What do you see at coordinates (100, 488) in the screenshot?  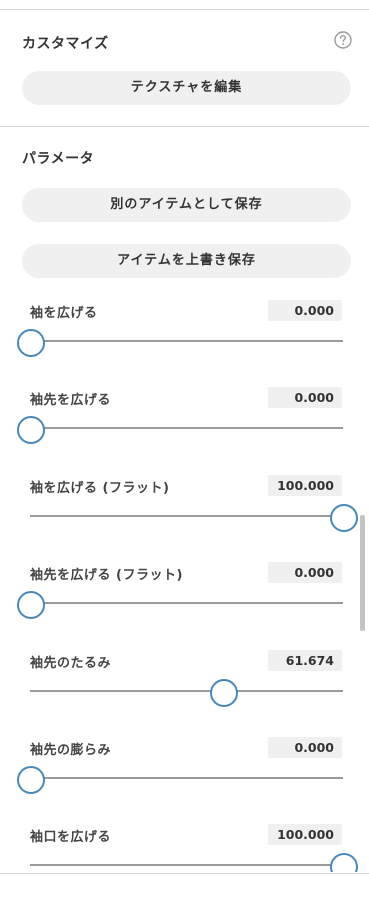 I see `param-label: 袖を広げる (フラット)` at bounding box center [100, 488].